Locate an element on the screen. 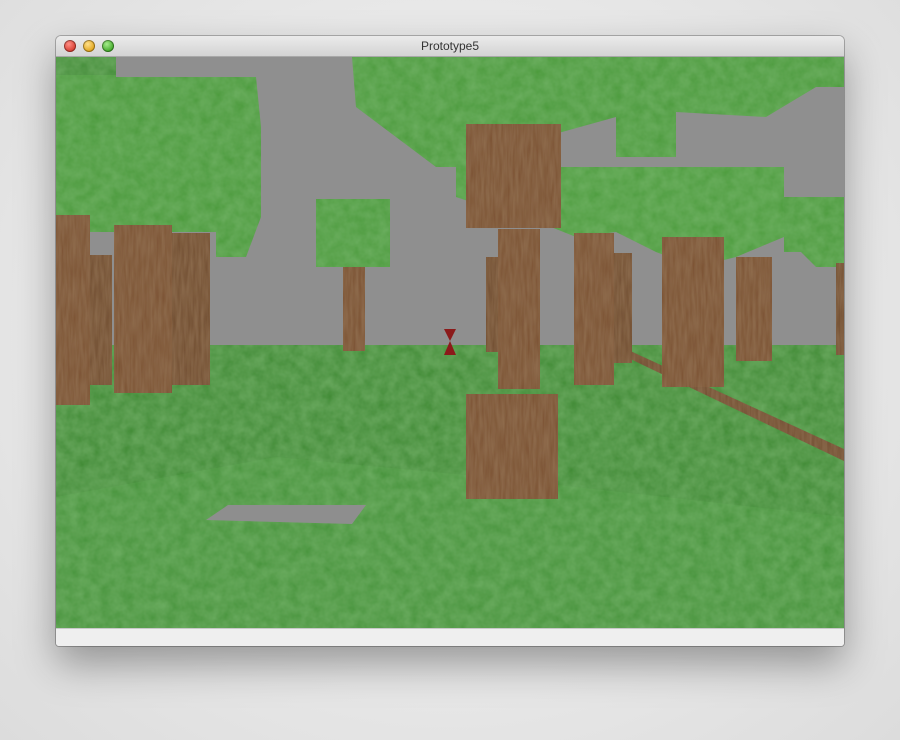 The width and height of the screenshot is (900, 740). tree-trunks-left is located at coordinates (133, 310).